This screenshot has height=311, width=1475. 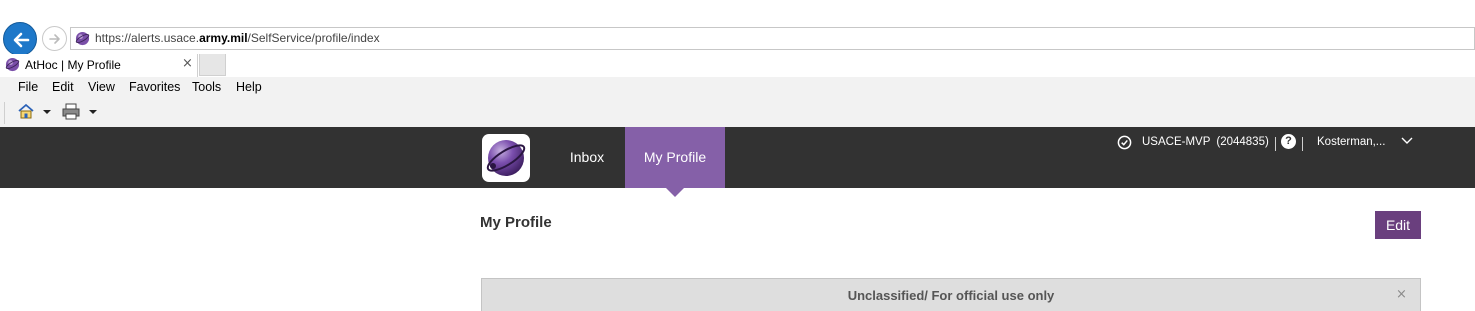 What do you see at coordinates (1407, 141) in the screenshot?
I see `chevron-down-icon` at bounding box center [1407, 141].